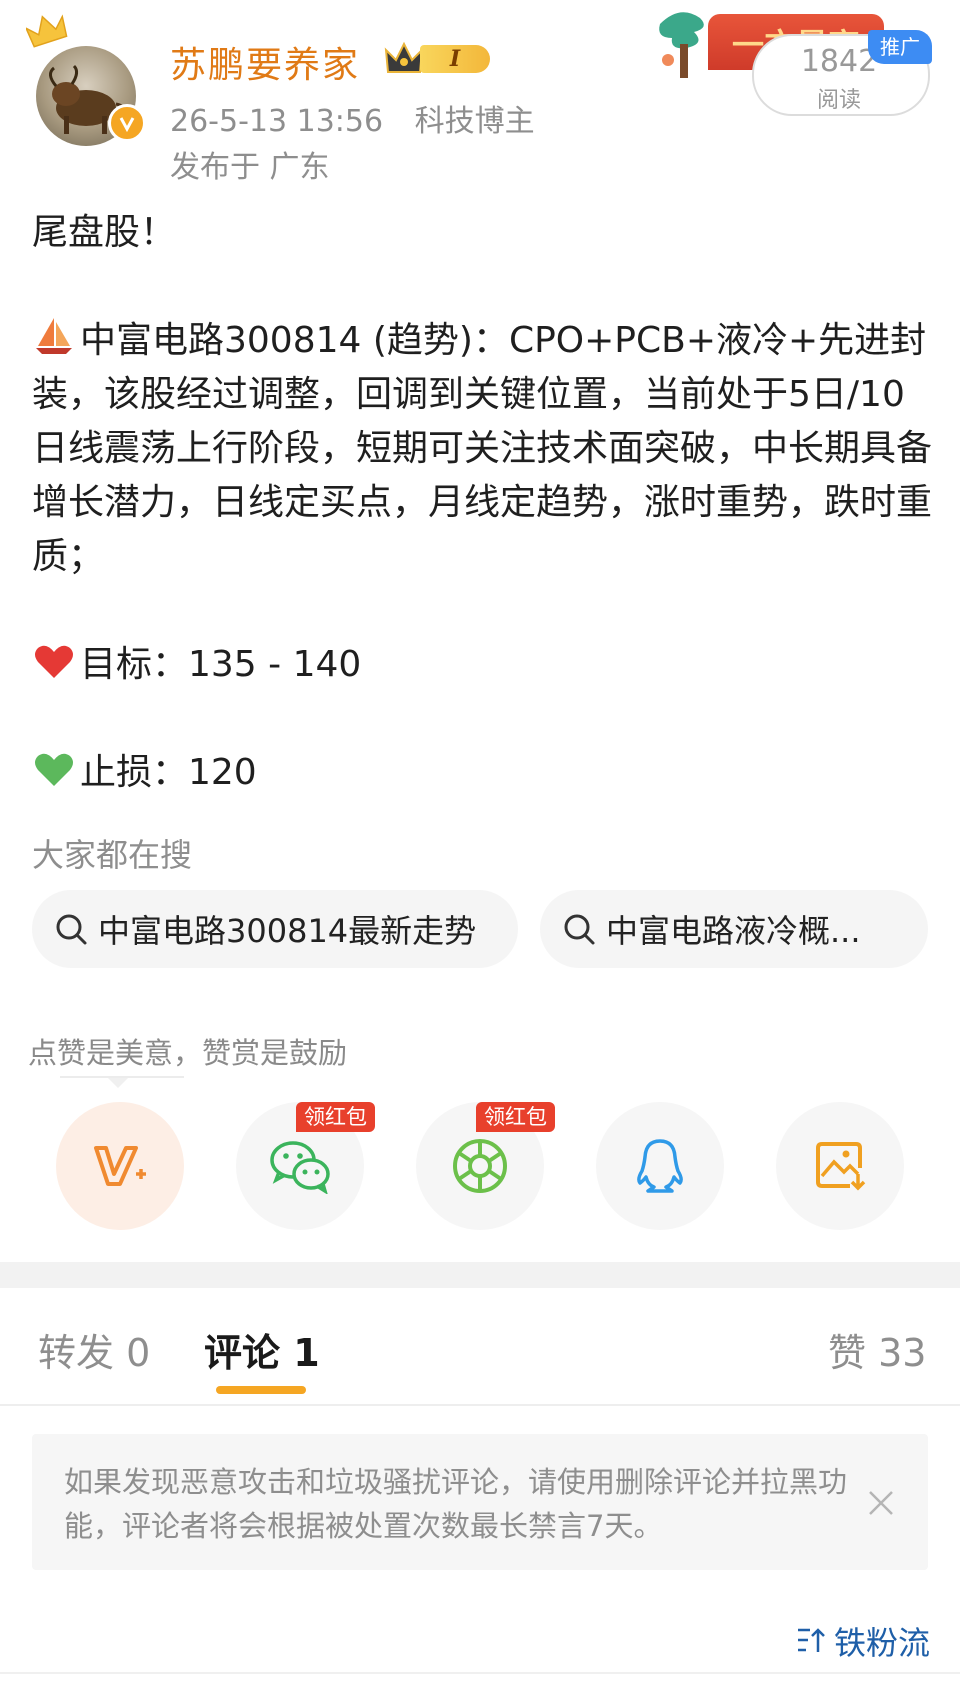  I want to click on share-qq-button, so click(660, 1166).